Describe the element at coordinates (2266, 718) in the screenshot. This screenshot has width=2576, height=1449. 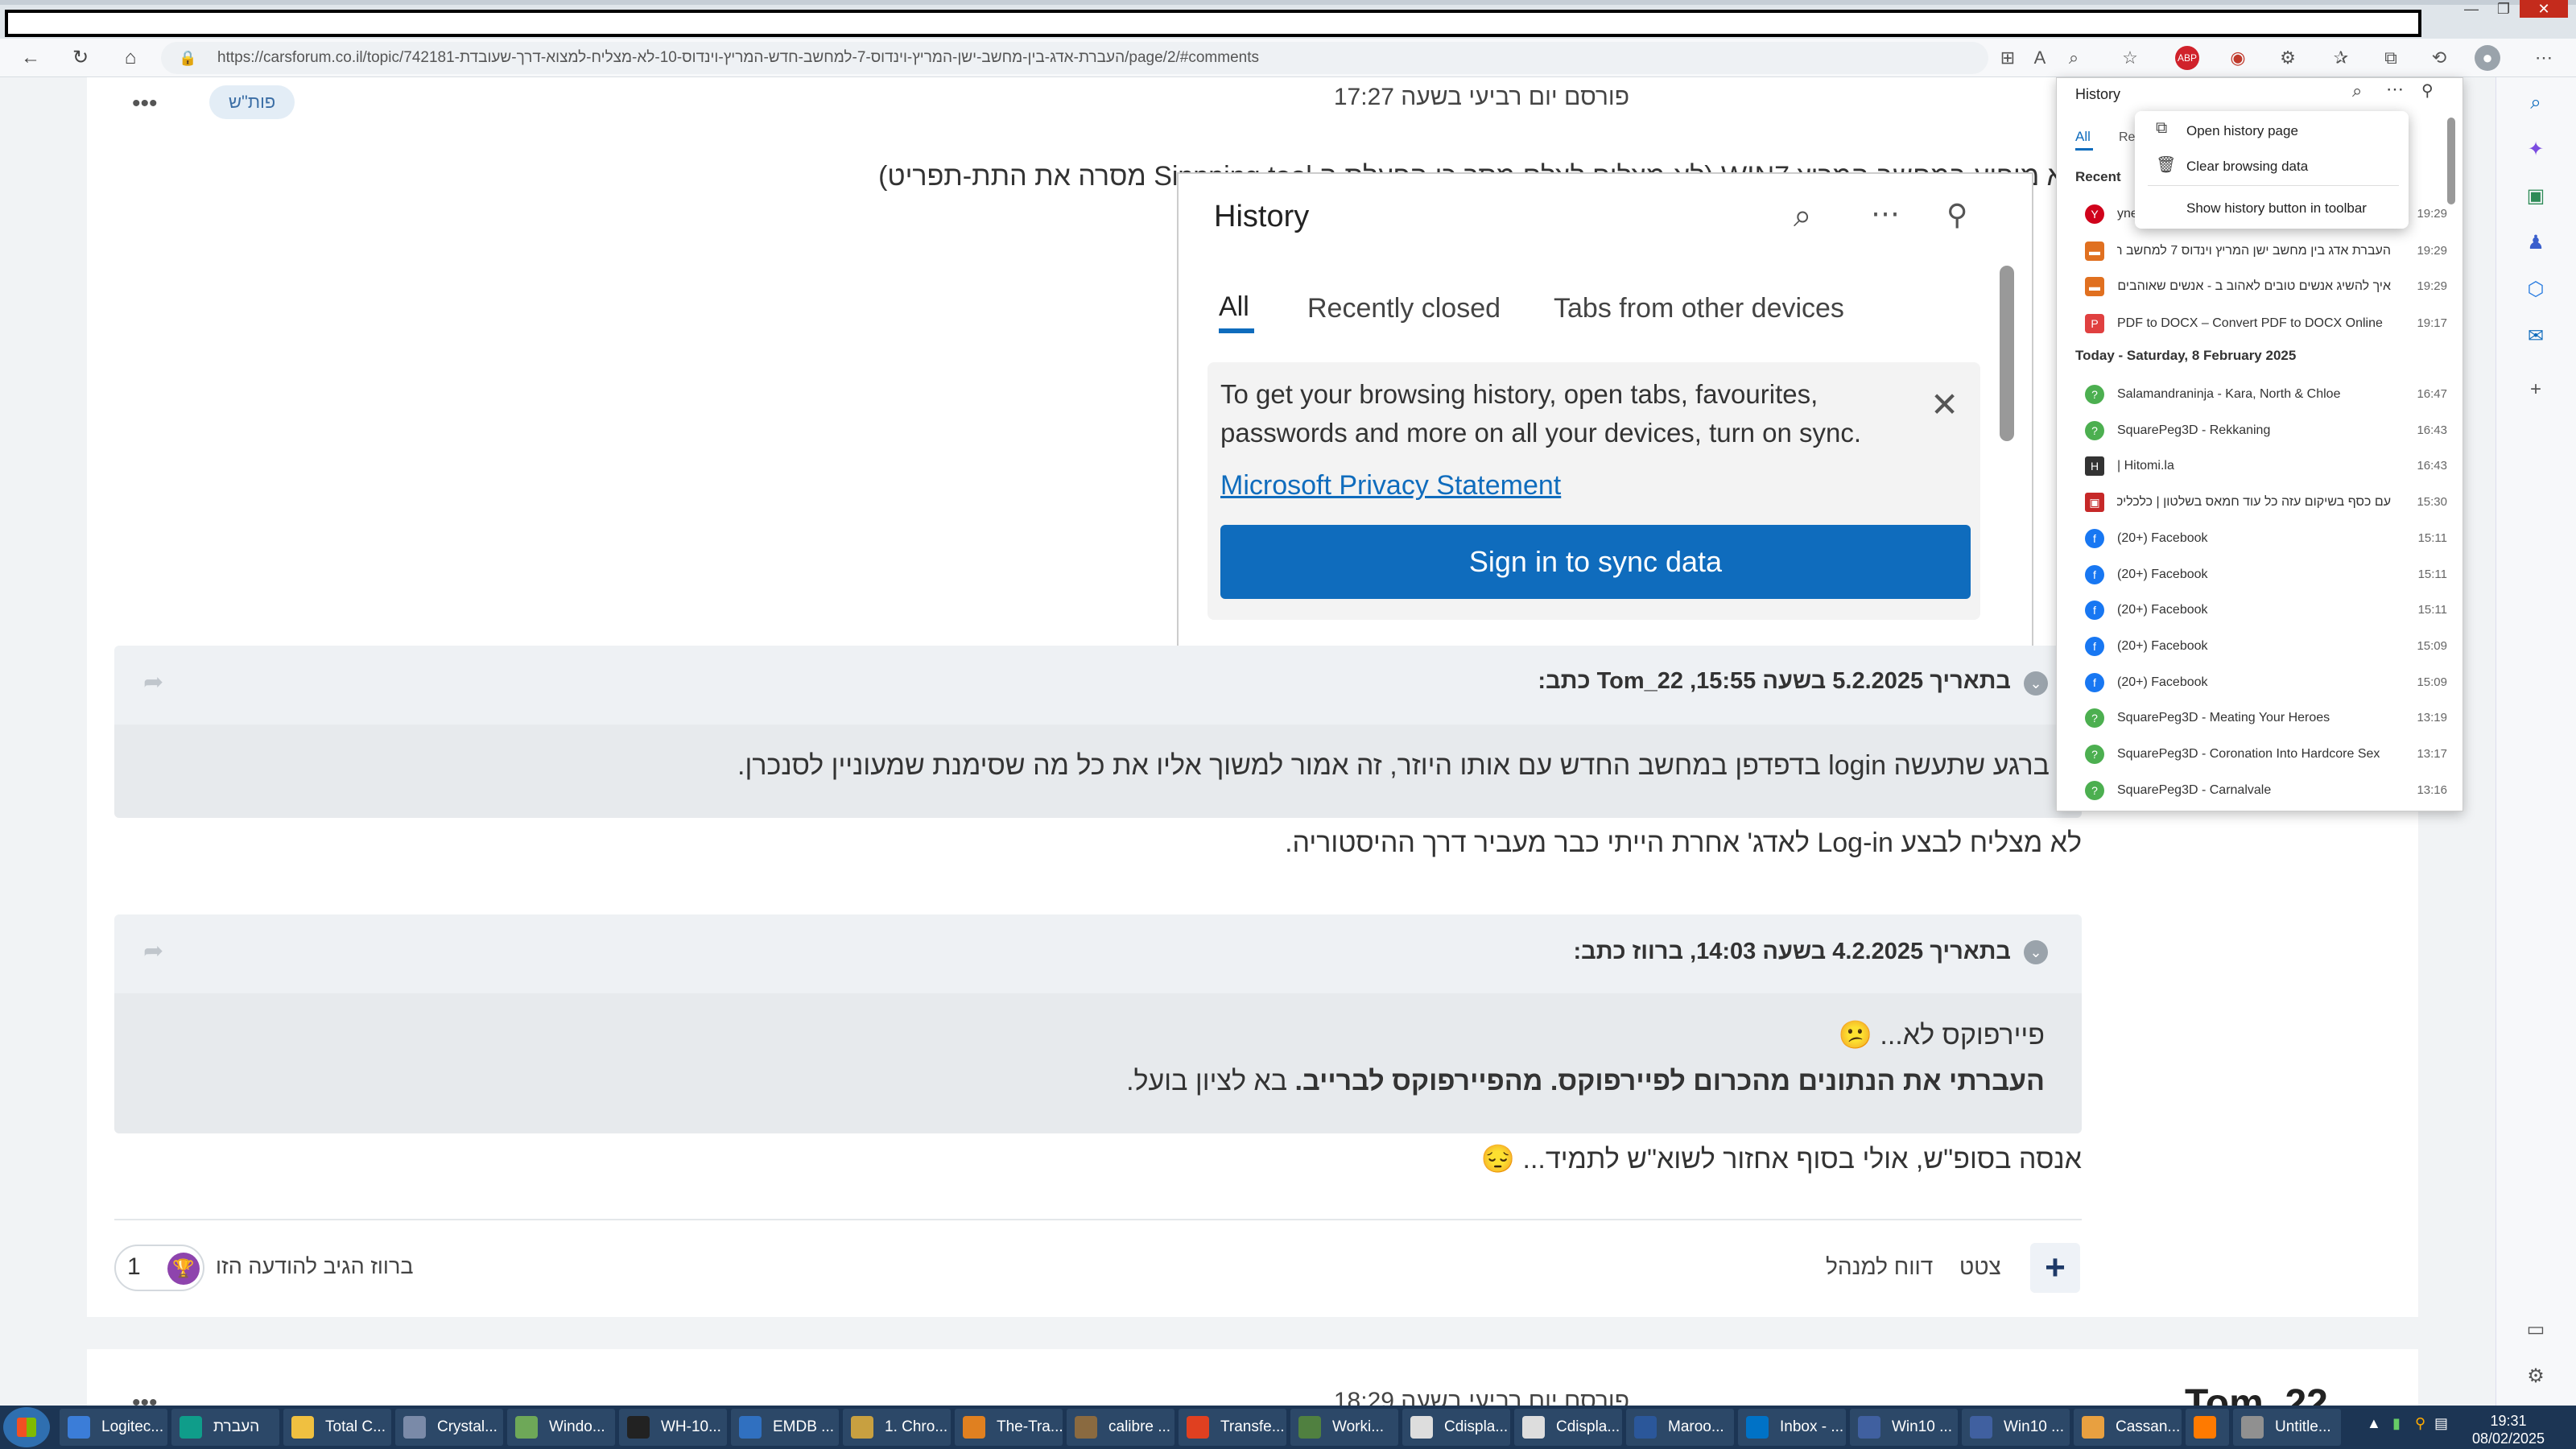
I see `history-item: ? SquarePeg3D - Meating Your Heroes 13:19` at that location.